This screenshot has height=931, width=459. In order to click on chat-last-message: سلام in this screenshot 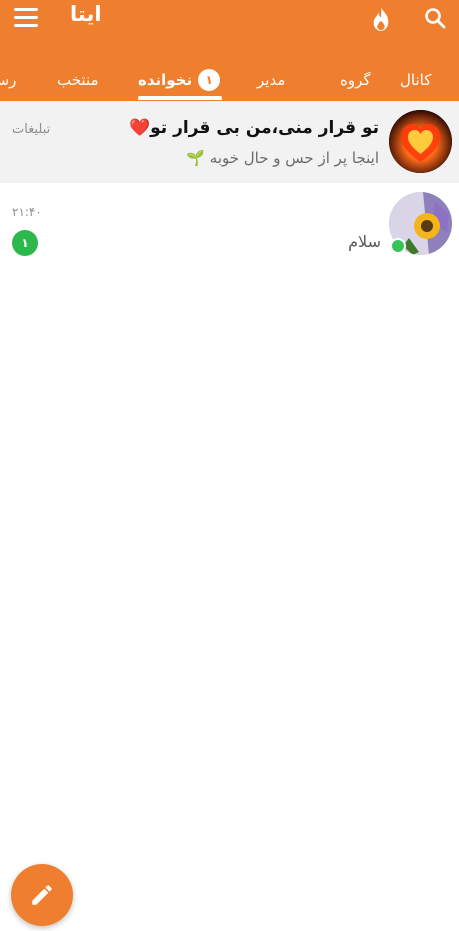, I will do `click(364, 241)`.